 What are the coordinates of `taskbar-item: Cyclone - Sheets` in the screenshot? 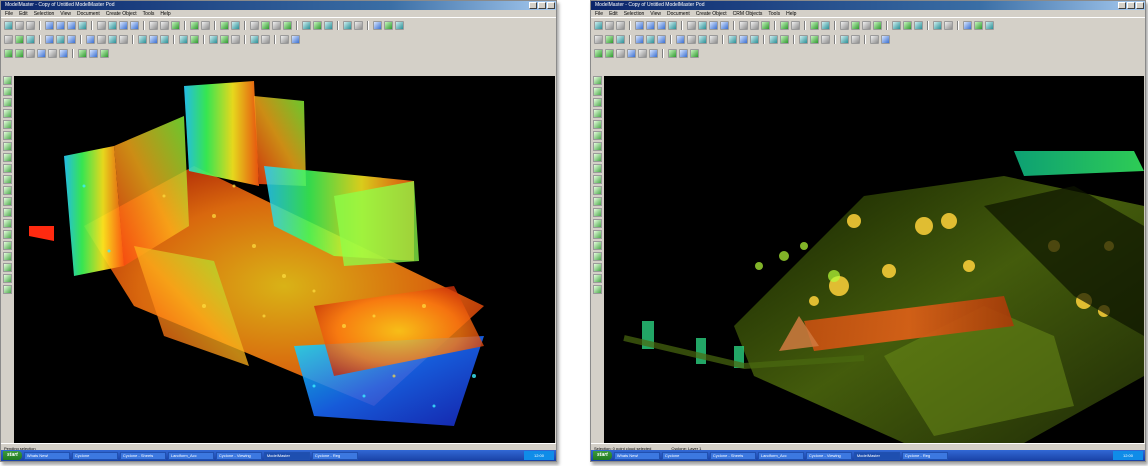 It's located at (732, 455).